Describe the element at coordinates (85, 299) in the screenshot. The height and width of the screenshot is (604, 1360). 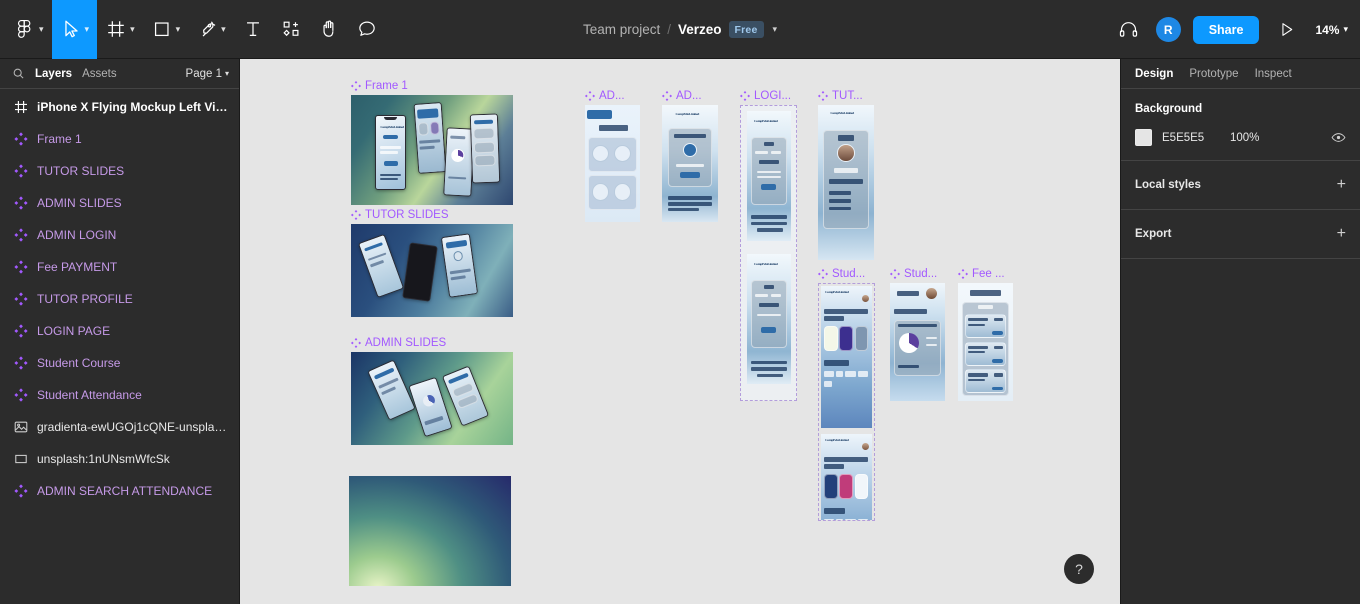
I see `layer-name: TUTOR PROFILE` at that location.